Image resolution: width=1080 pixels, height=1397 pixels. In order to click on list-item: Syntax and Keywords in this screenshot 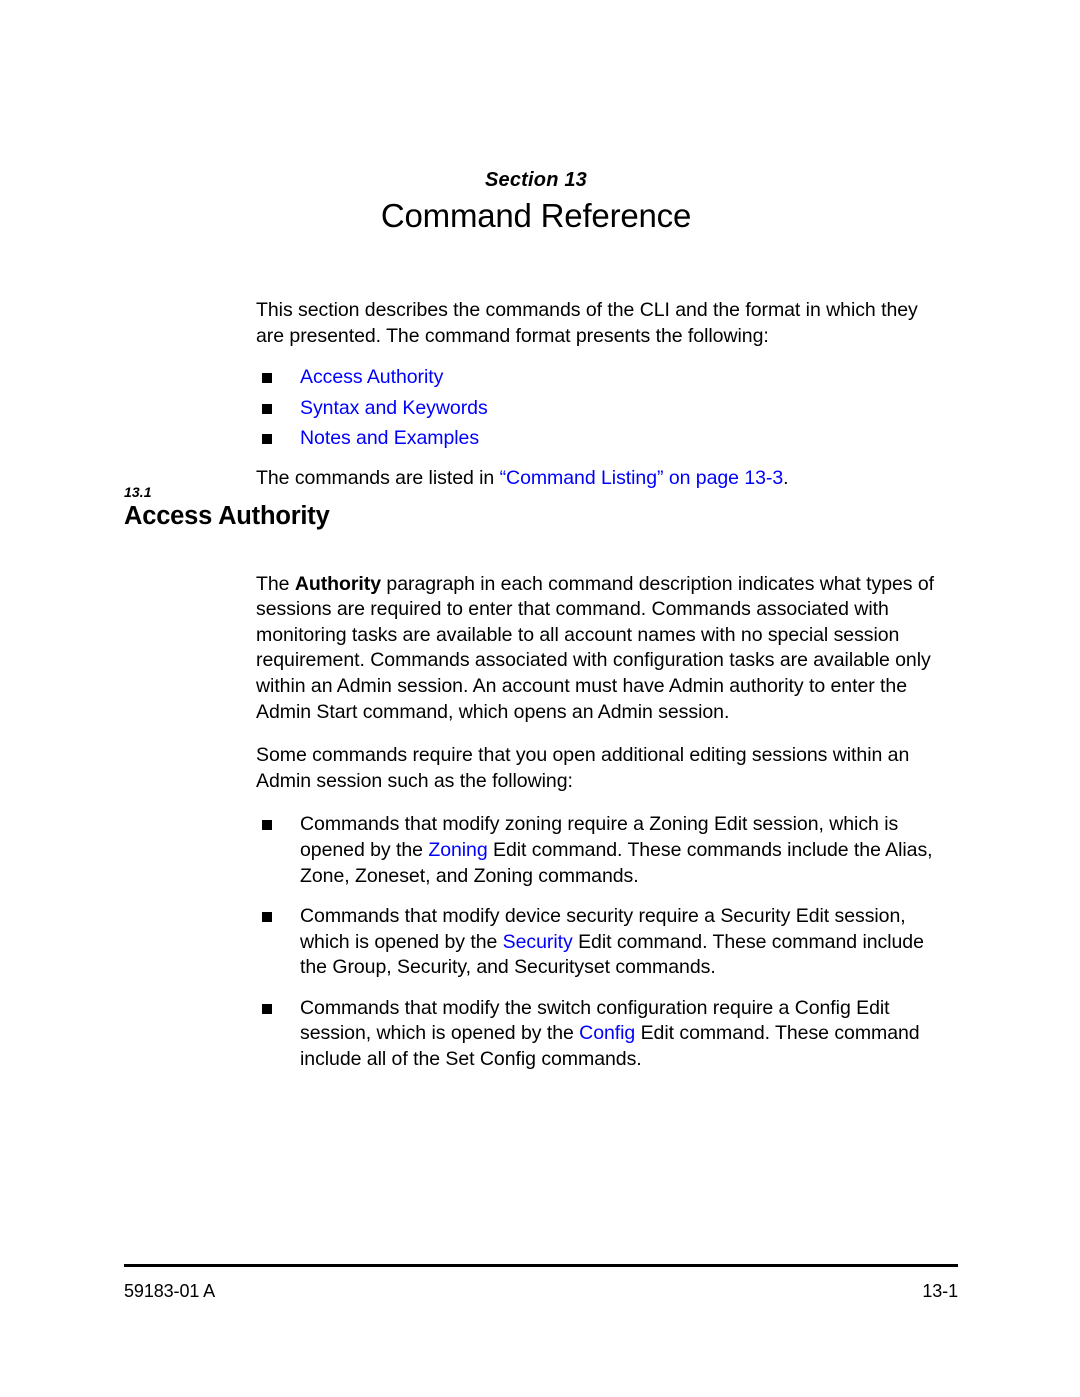, I will do `click(603, 409)`.